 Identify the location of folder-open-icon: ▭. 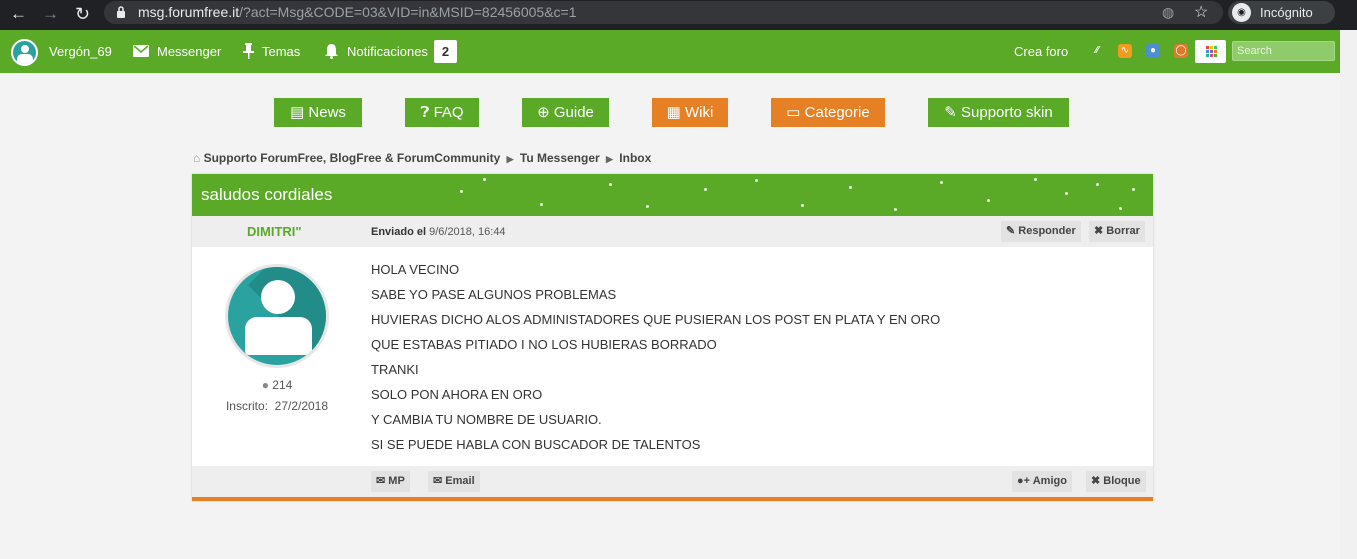
(793, 112).